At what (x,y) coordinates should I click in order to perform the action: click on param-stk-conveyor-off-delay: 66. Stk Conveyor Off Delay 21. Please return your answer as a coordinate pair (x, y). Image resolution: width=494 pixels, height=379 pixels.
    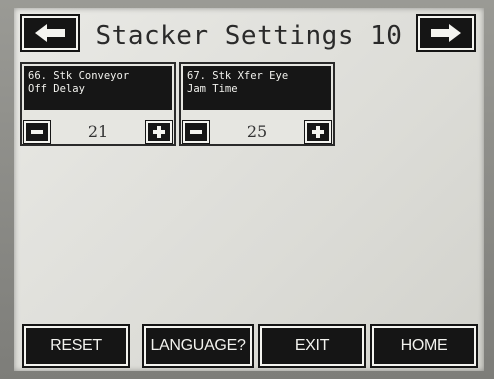
    Looking at the image, I should click on (98, 104).